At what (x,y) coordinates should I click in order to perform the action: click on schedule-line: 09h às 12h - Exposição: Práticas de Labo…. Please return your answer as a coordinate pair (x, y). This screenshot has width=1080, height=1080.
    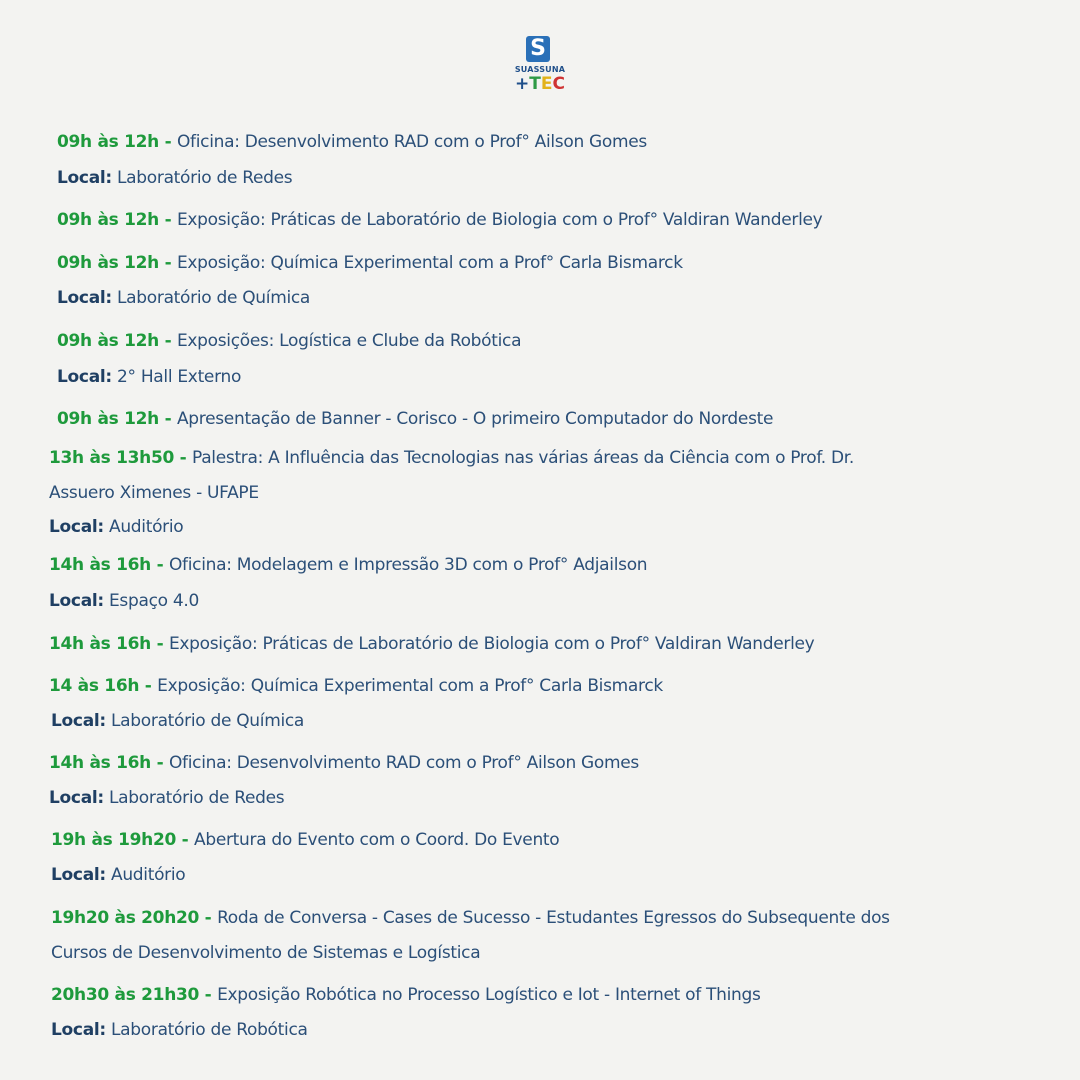
    Looking at the image, I should click on (440, 220).